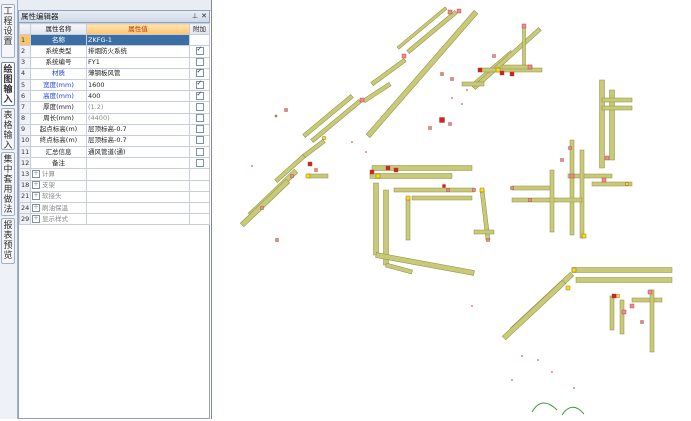 Image resolution: width=691 pixels, height=421 pixels. What do you see at coordinates (138, 40) in the screenshot?
I see `property-value: ZKFG-1` at bounding box center [138, 40].